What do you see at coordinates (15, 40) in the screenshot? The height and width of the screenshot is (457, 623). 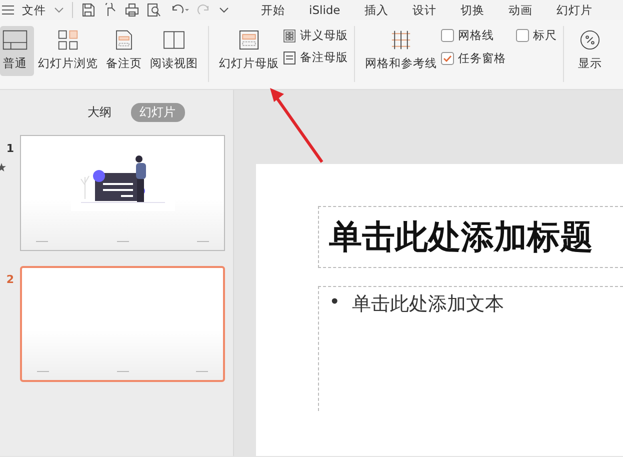 I see `layout-icon` at bounding box center [15, 40].